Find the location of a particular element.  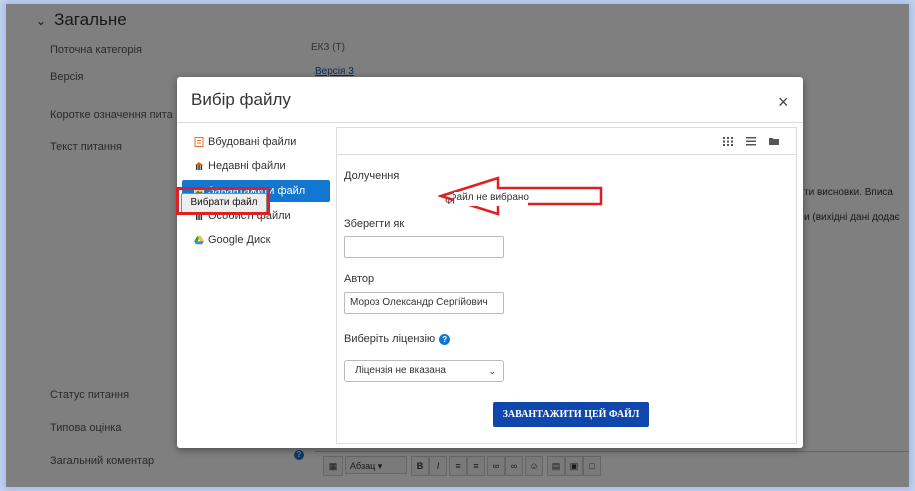

panel-toolbar is located at coordinates (566, 141).